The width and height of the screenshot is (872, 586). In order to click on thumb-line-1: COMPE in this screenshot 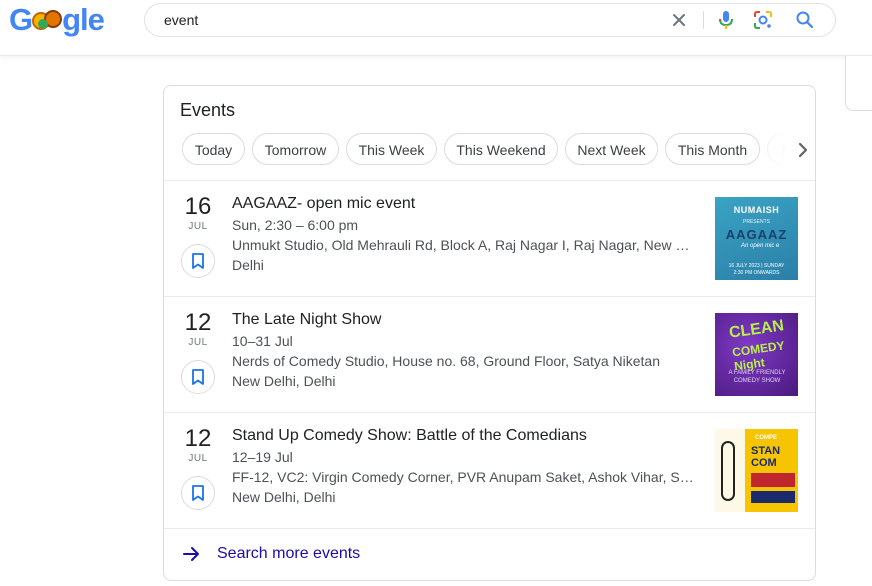, I will do `click(766, 438)`.